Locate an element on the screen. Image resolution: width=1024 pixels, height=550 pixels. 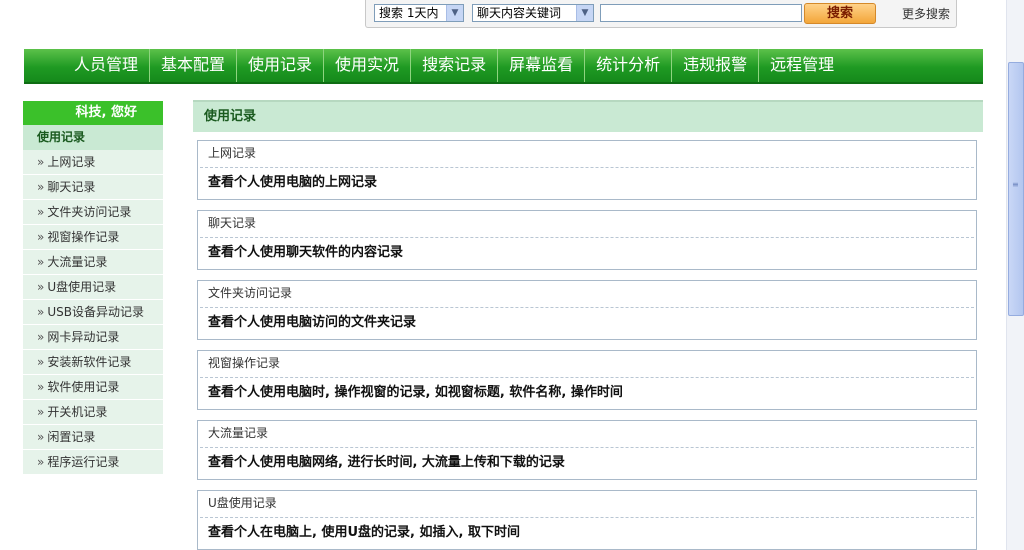
greeting: 科技, 您好 is located at coordinates (93, 113).